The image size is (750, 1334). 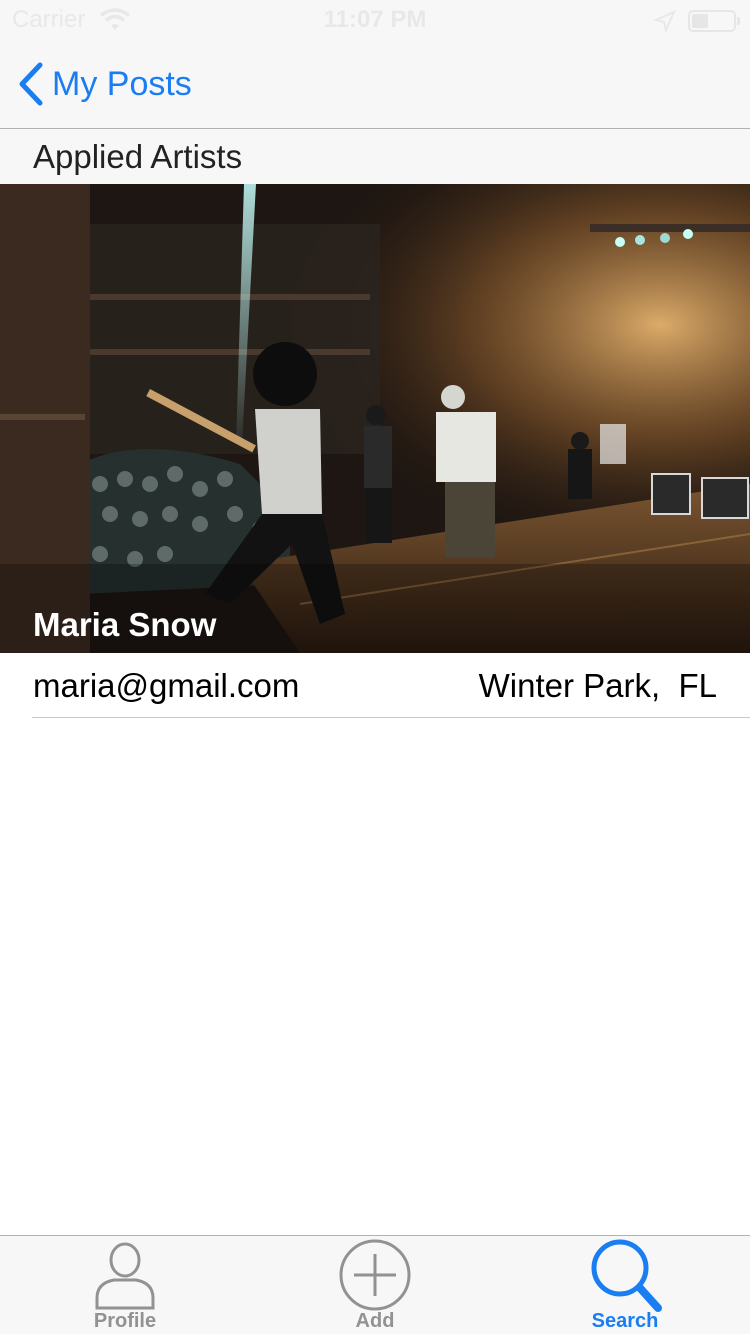 What do you see at coordinates (122, 83) in the screenshot?
I see `back-button-label: My Posts` at bounding box center [122, 83].